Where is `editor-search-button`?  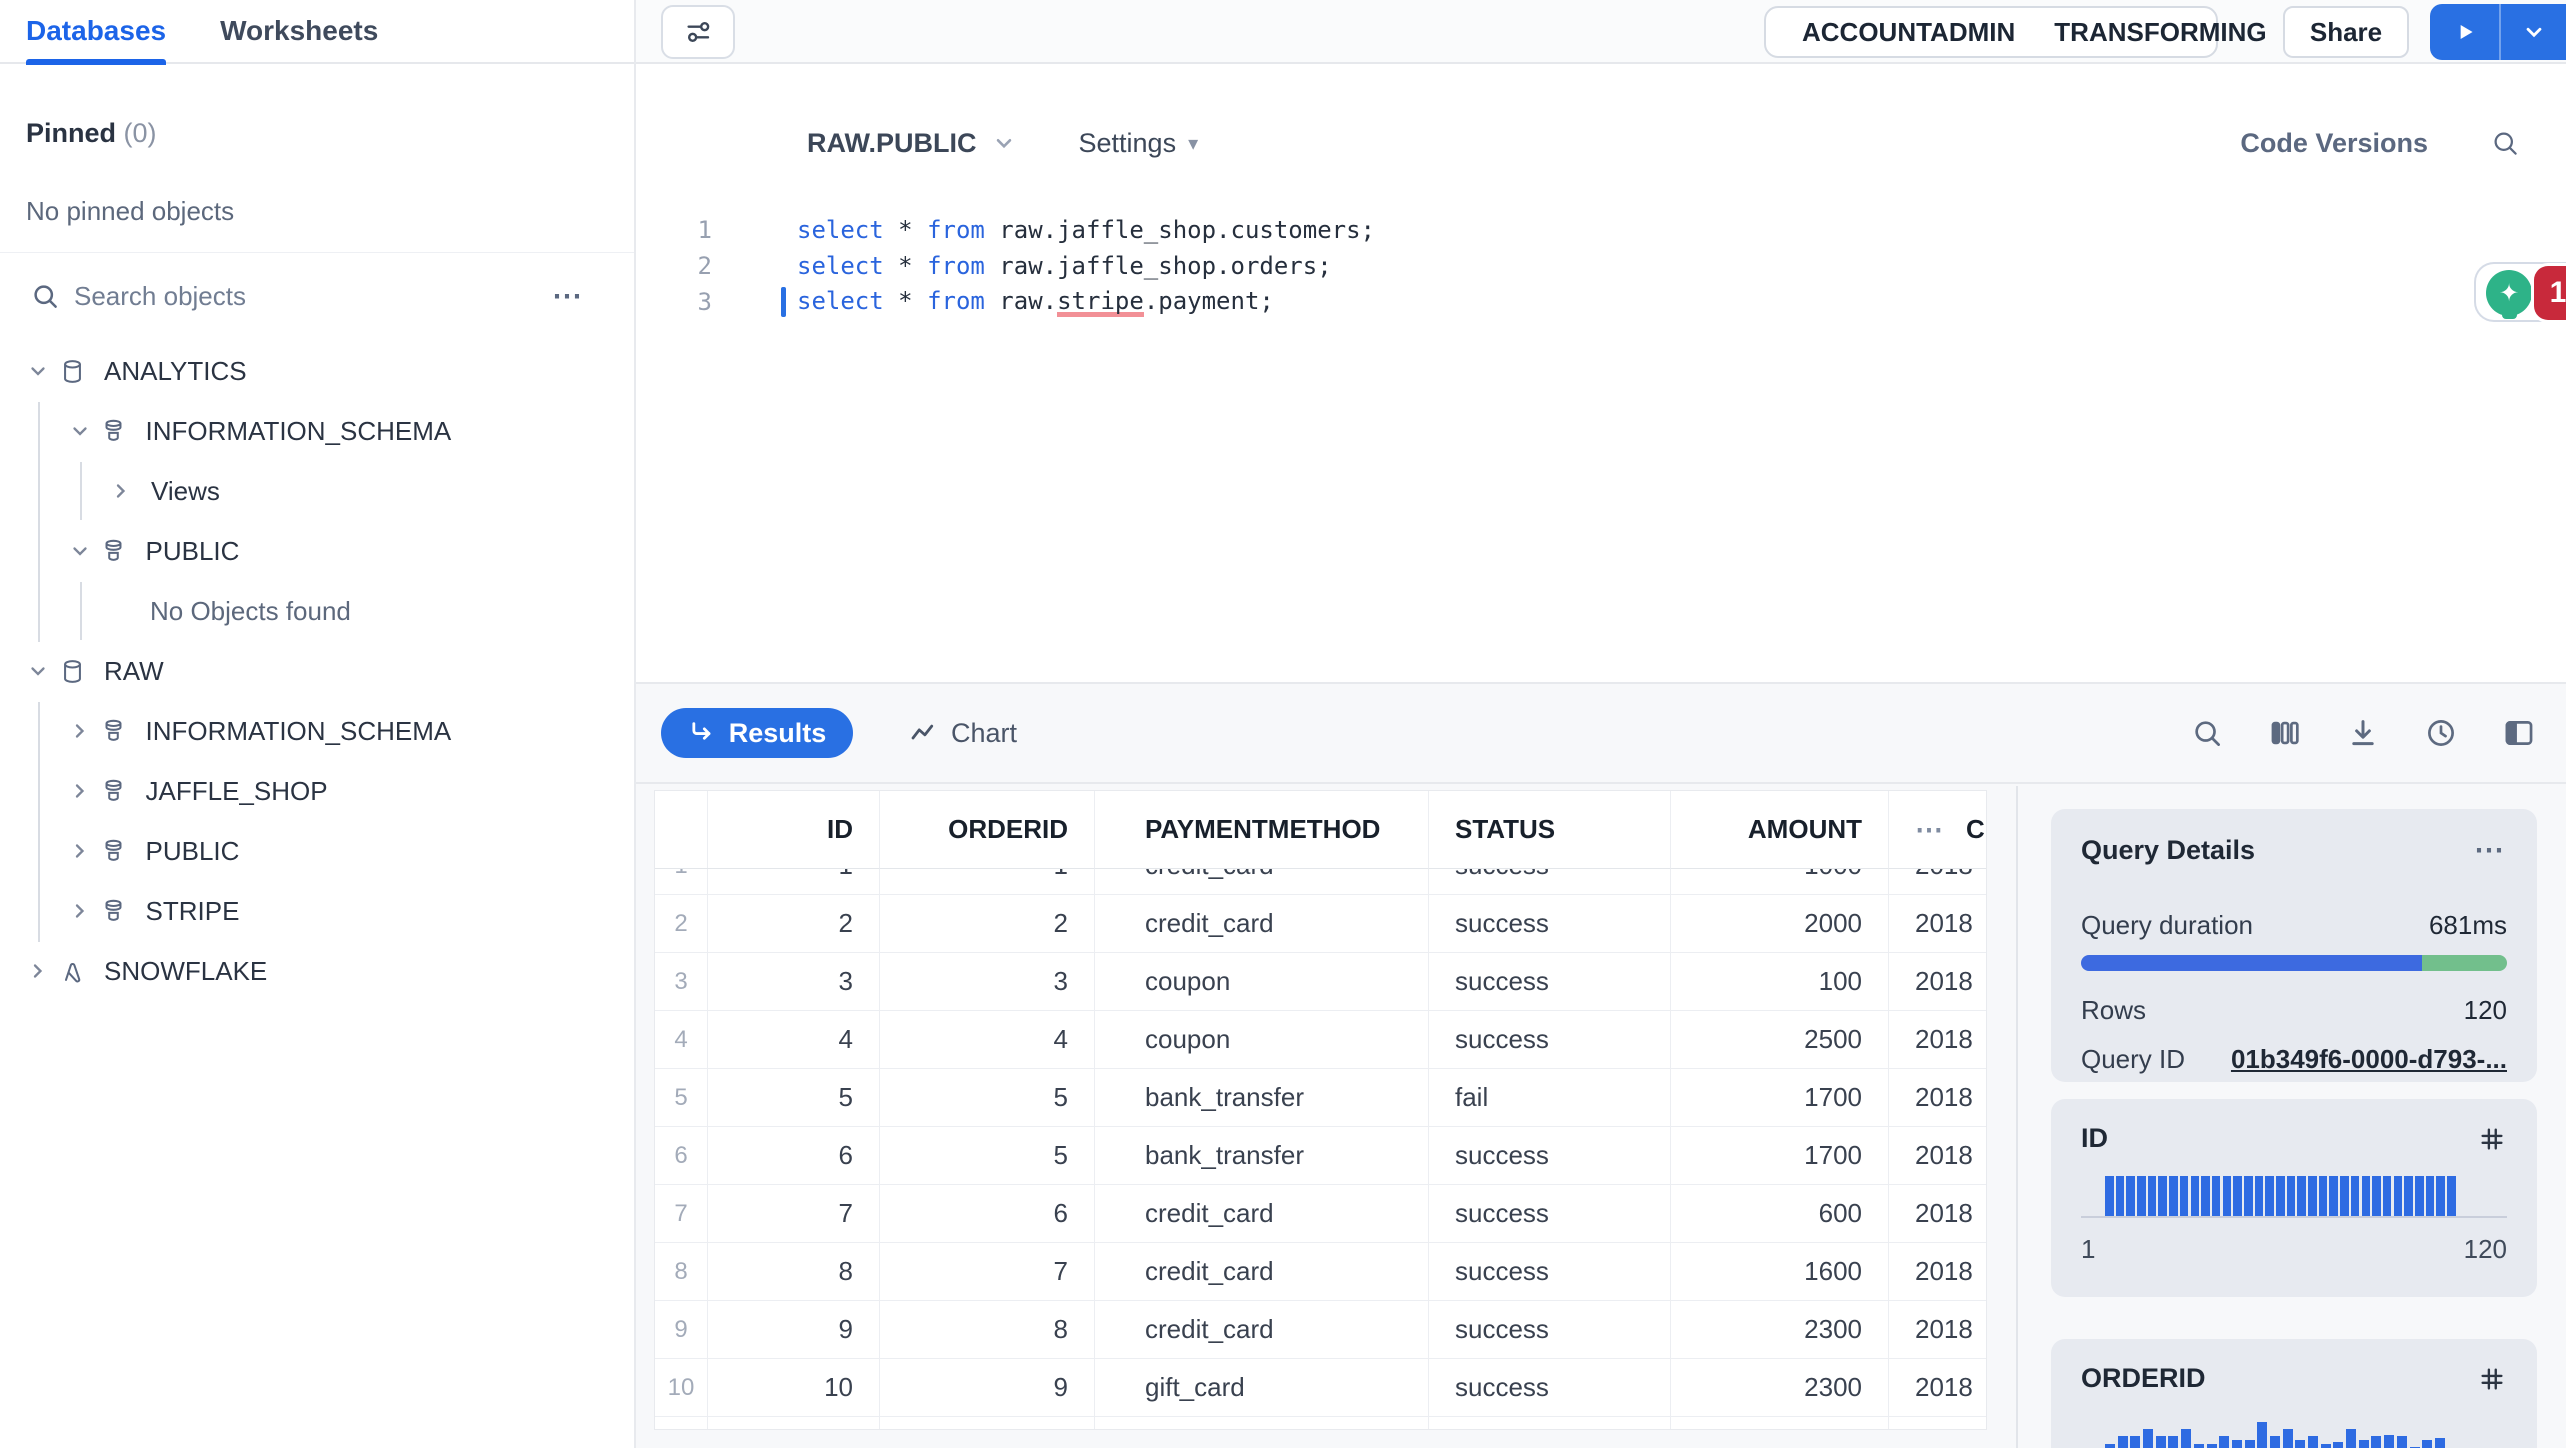
editor-search-button is located at coordinates (2505, 143).